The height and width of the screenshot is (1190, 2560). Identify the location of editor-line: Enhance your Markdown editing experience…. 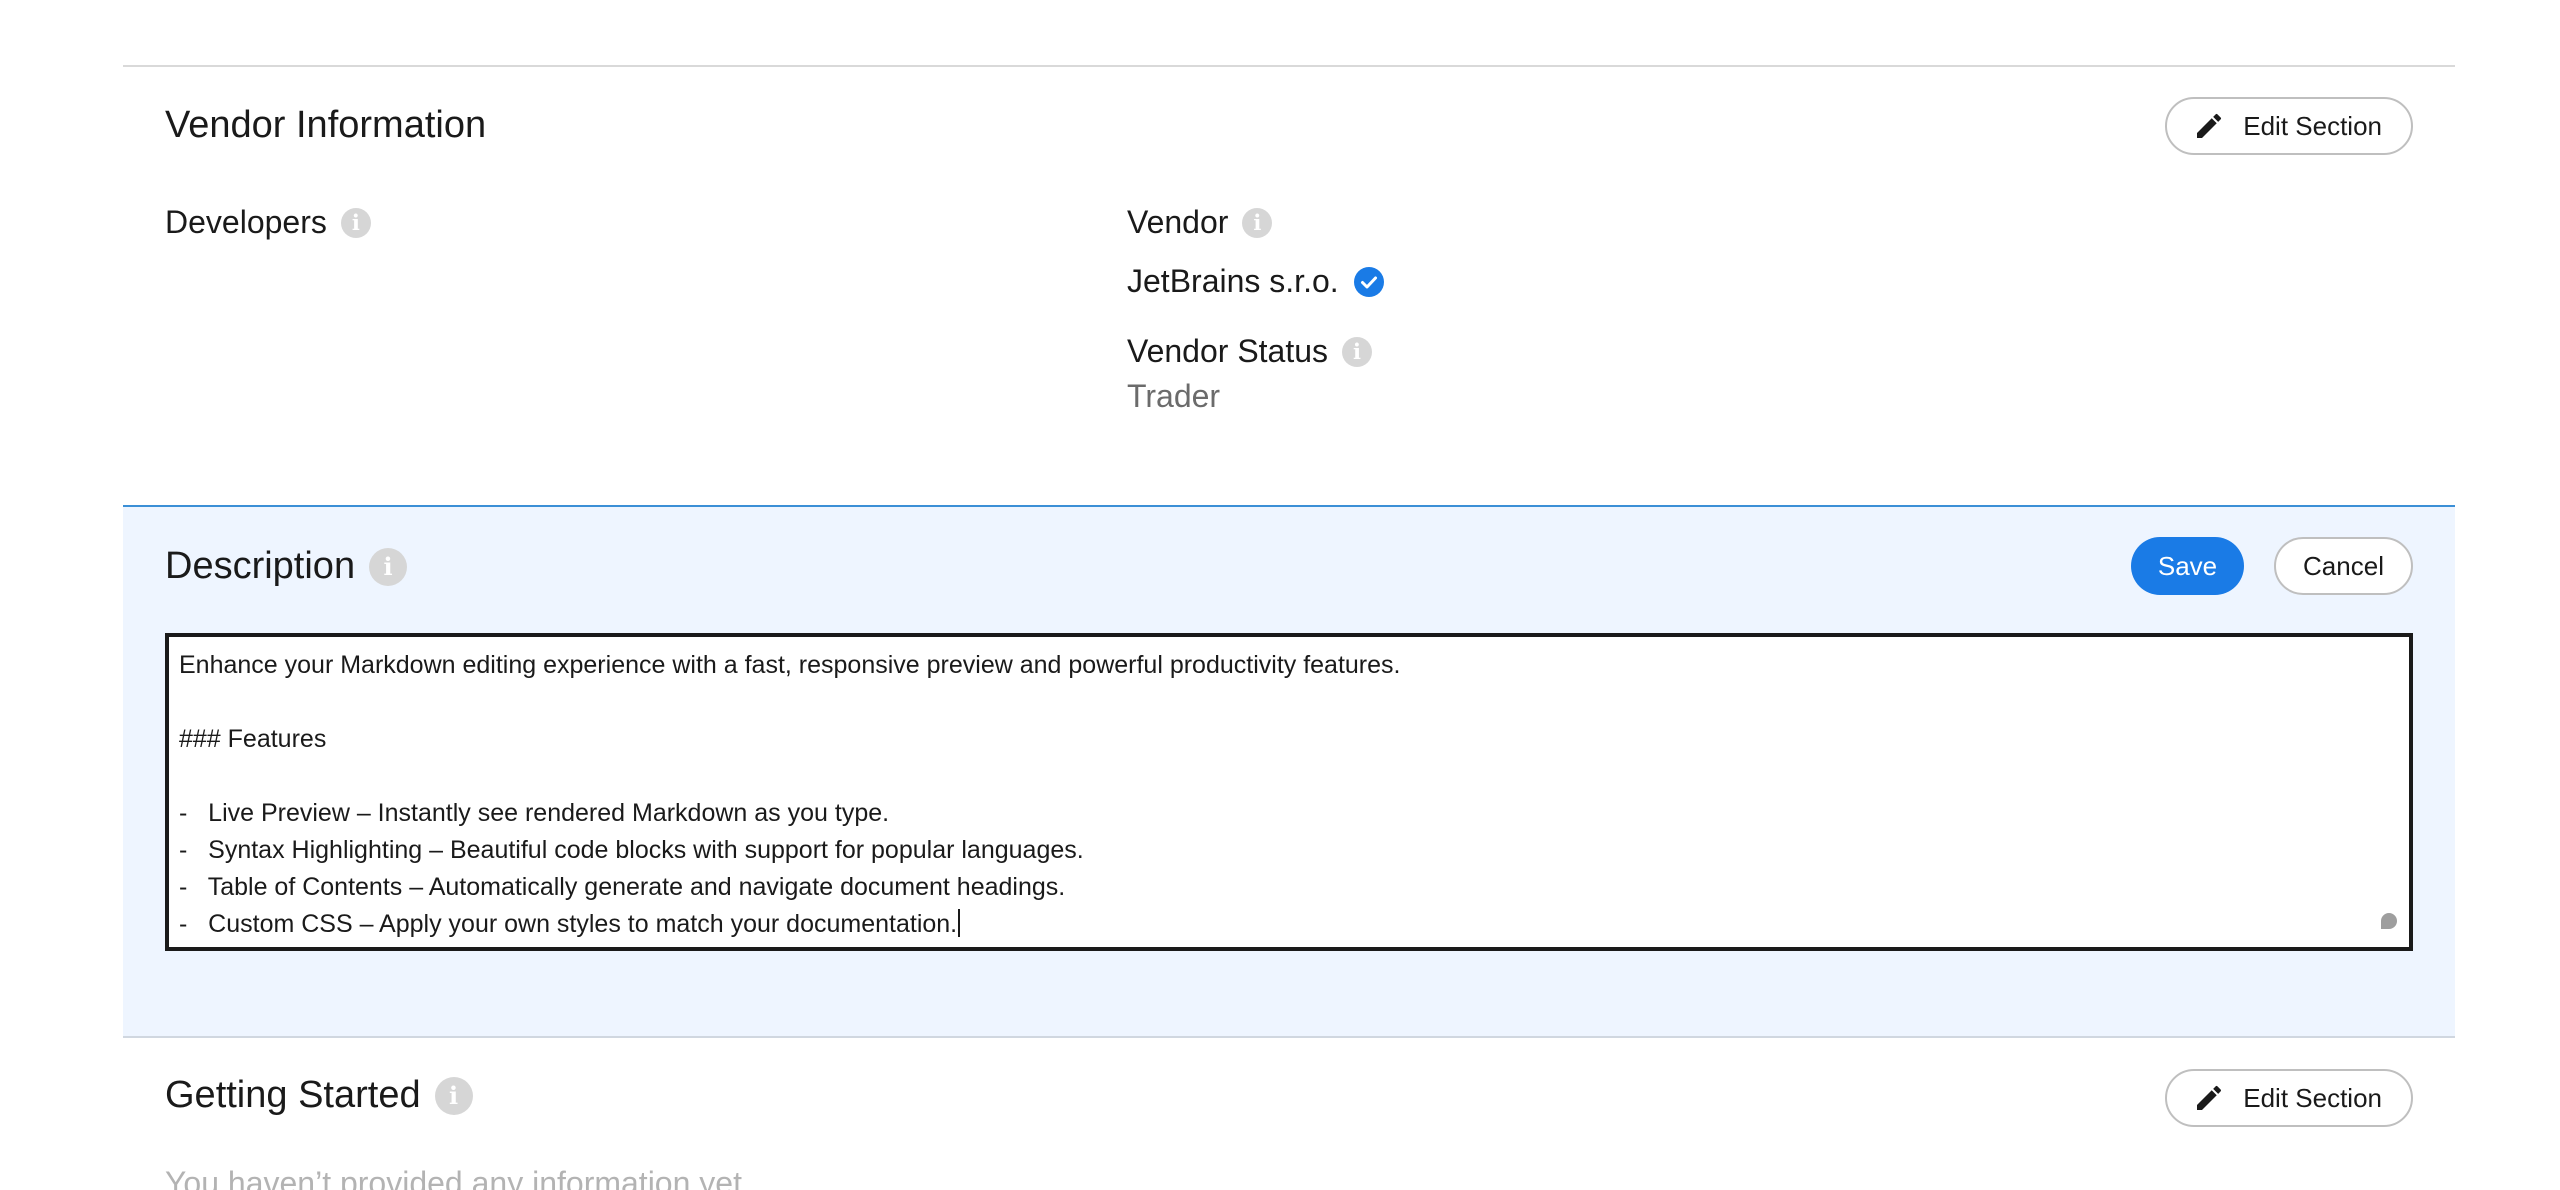
(790, 665).